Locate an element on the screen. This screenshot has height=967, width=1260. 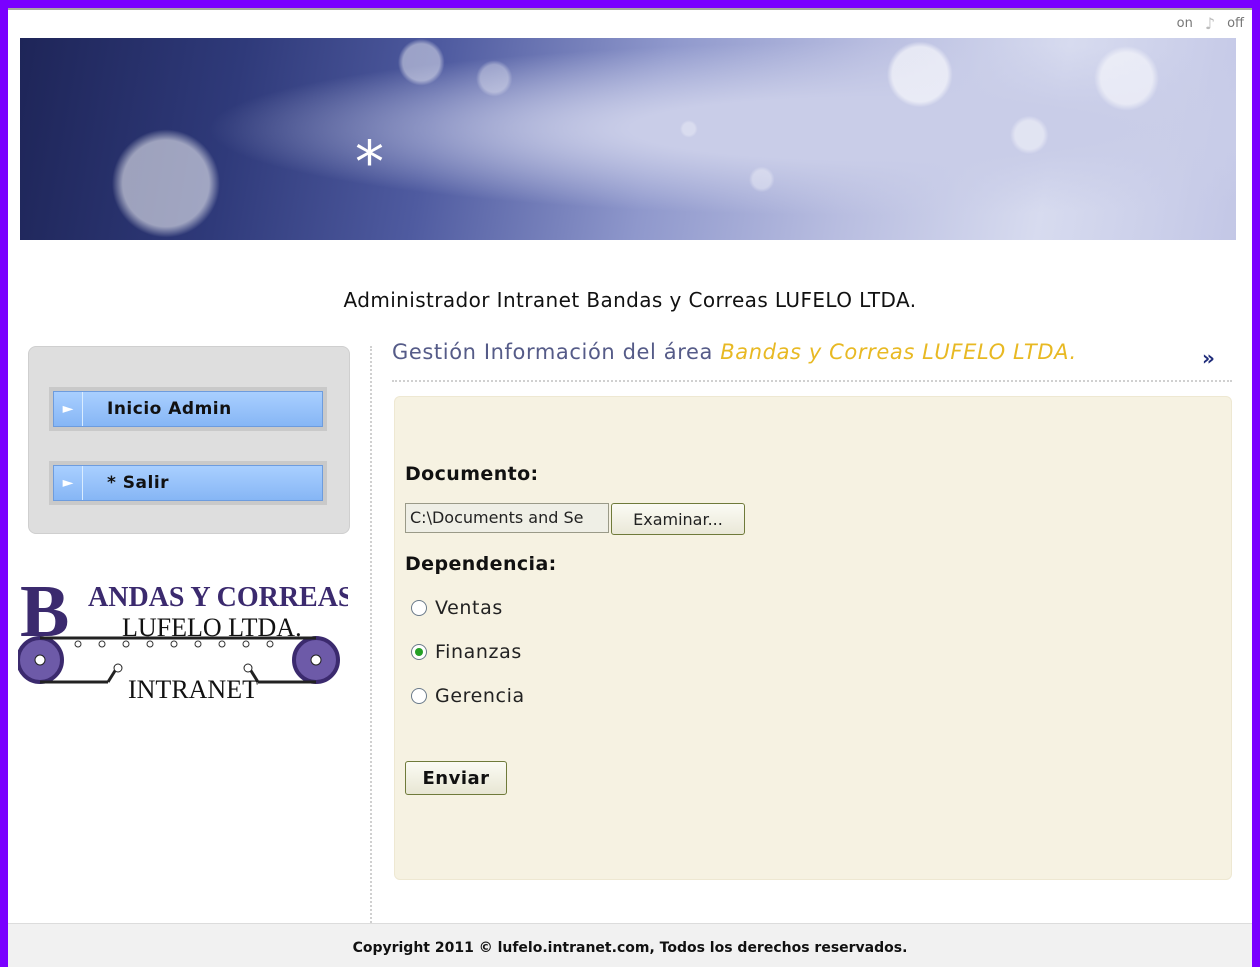
nav-item-salir: ► * Salir is located at coordinates (188, 483).